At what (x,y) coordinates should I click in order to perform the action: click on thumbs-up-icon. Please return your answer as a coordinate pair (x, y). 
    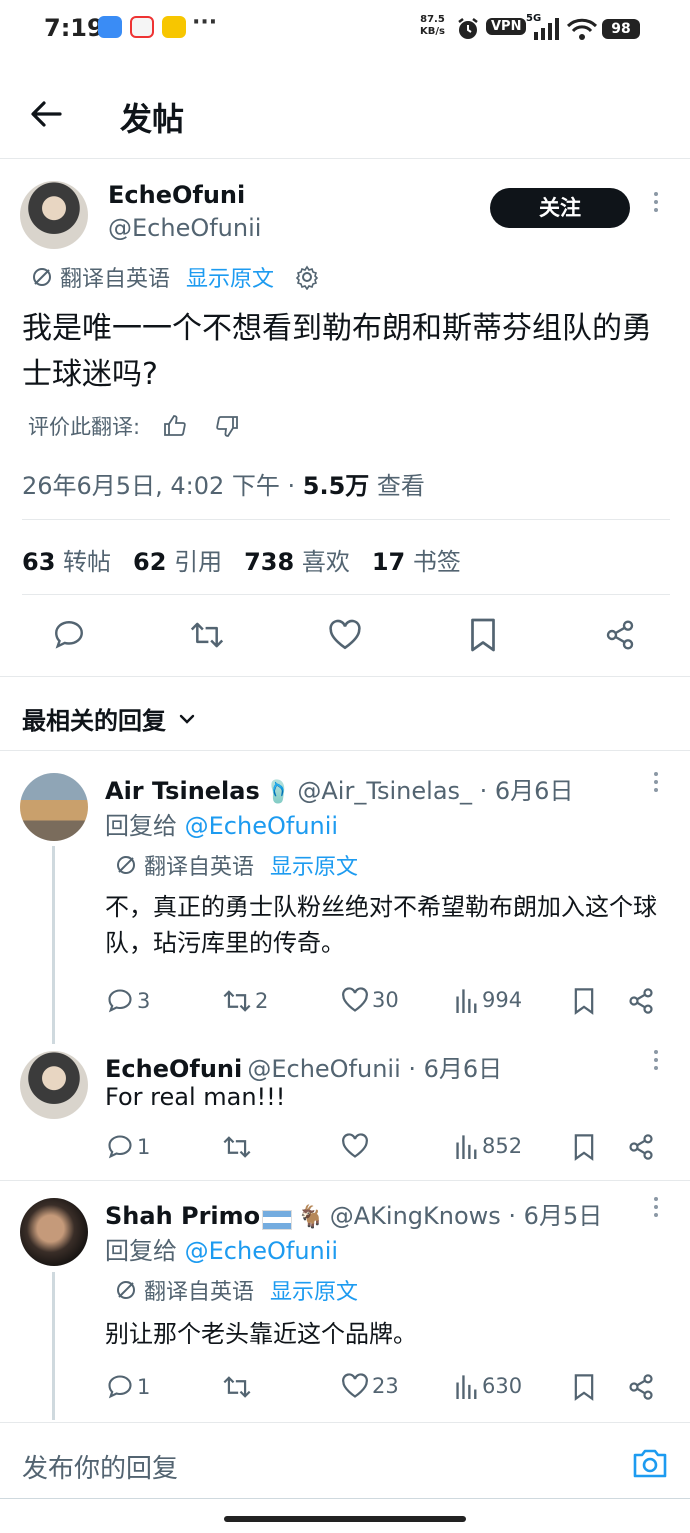
    Looking at the image, I should click on (175, 426).